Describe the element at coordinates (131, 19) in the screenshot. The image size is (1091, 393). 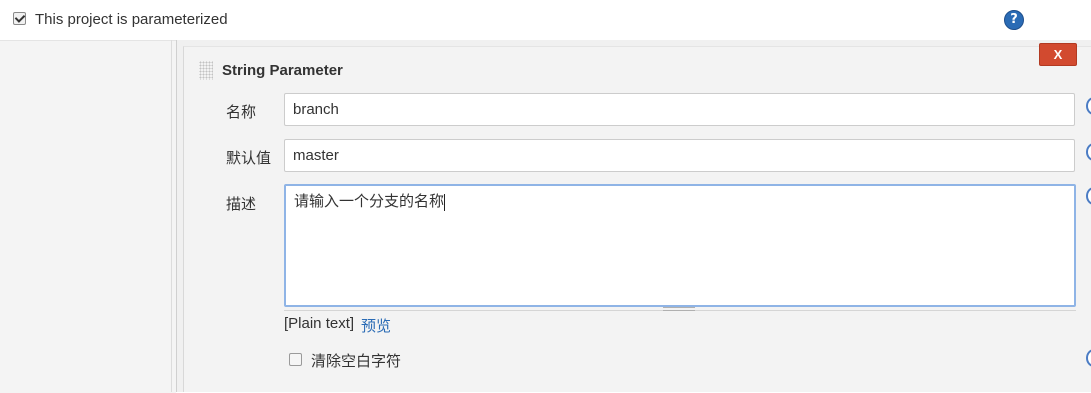
I see `parameterized-label: This project is parameterized` at that location.